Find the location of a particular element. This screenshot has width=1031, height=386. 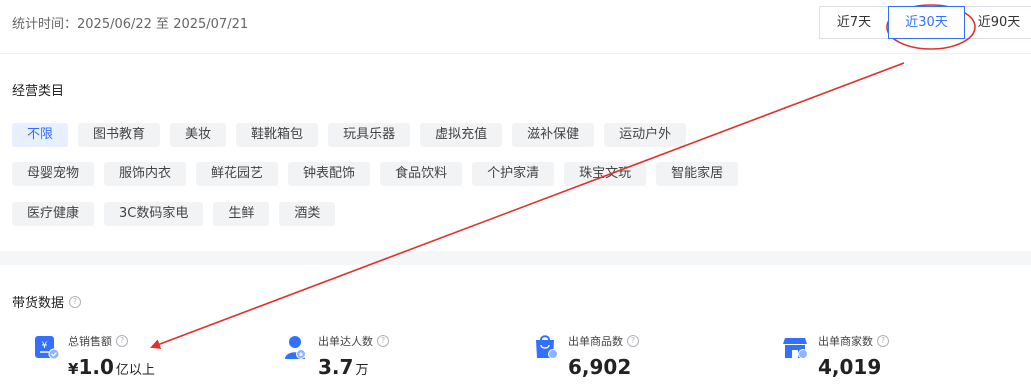

category-row: 医疗健康 3C数码家电 生鲜 酒类 is located at coordinates (174, 214).